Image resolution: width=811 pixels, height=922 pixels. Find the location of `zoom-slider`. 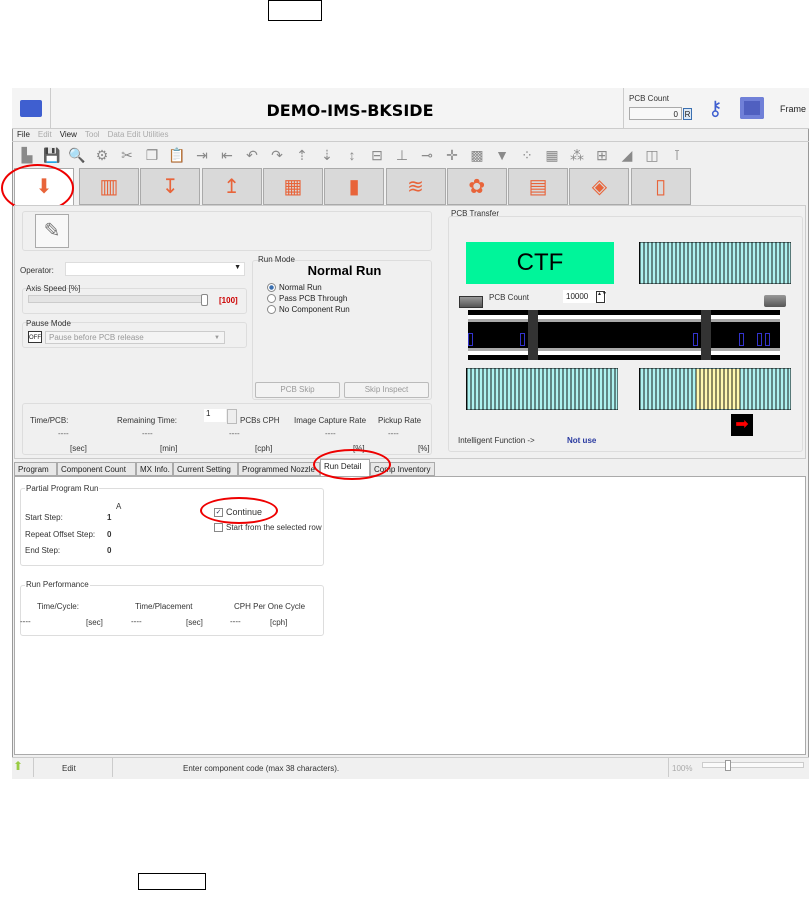

zoom-slider is located at coordinates (753, 765).